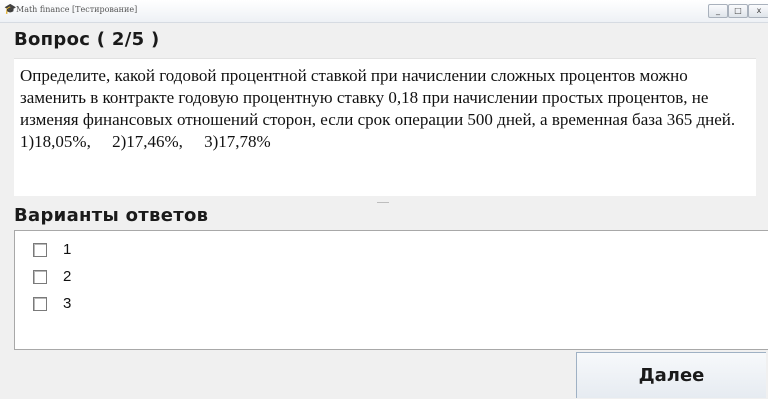  What do you see at coordinates (67, 303) in the screenshot?
I see `answer-label: 3` at bounding box center [67, 303].